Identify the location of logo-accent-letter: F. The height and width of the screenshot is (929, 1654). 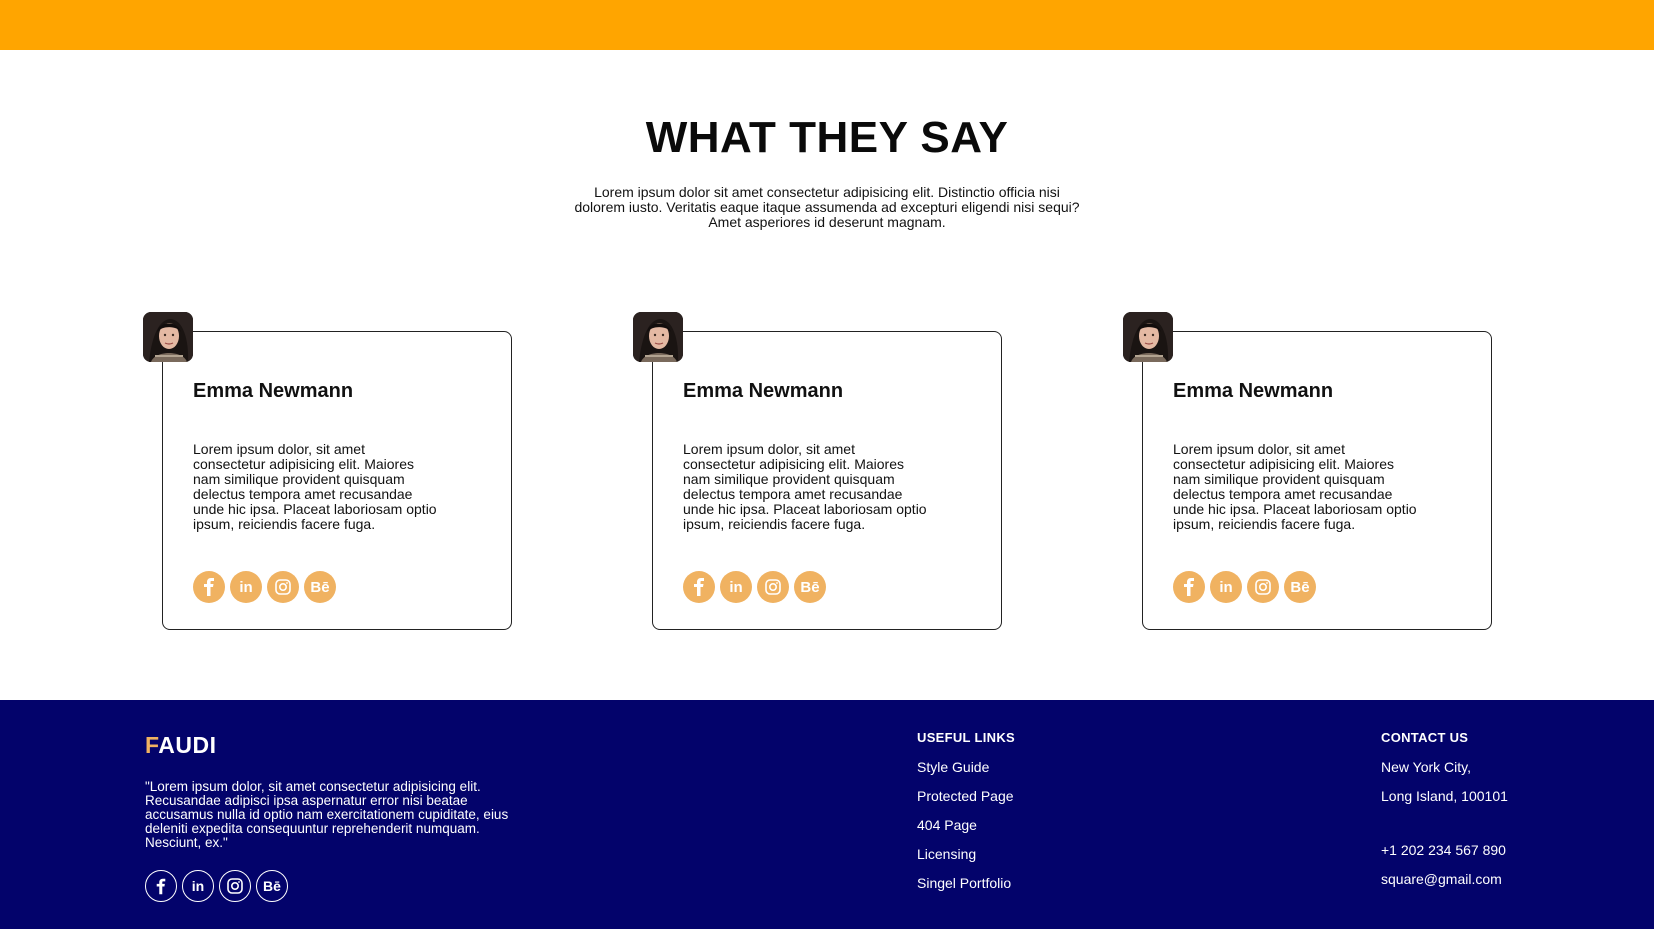
(152, 745).